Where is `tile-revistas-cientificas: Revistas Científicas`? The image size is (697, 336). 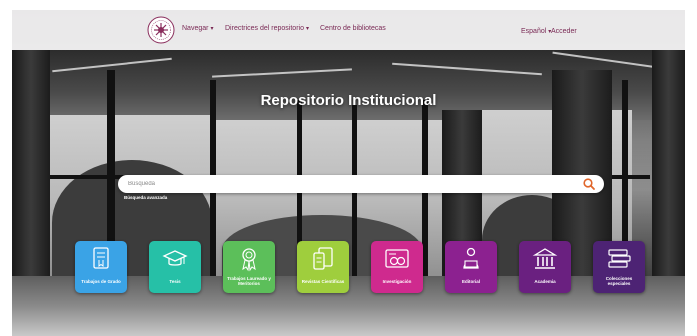 tile-revistas-cientificas: Revistas Científicas is located at coordinates (323, 267).